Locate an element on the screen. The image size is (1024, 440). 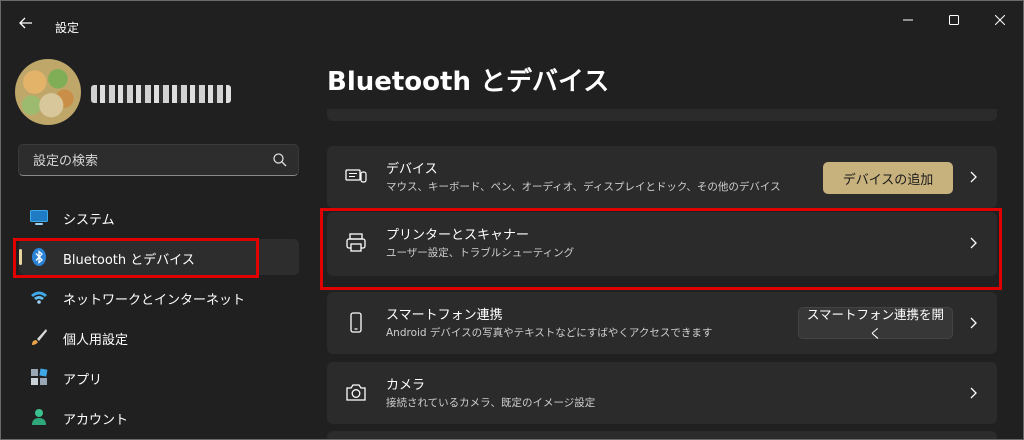
card-printers-scanners: プリンターとスキャナー ユーザー設定、トラブルシューティング is located at coordinates (662, 244).